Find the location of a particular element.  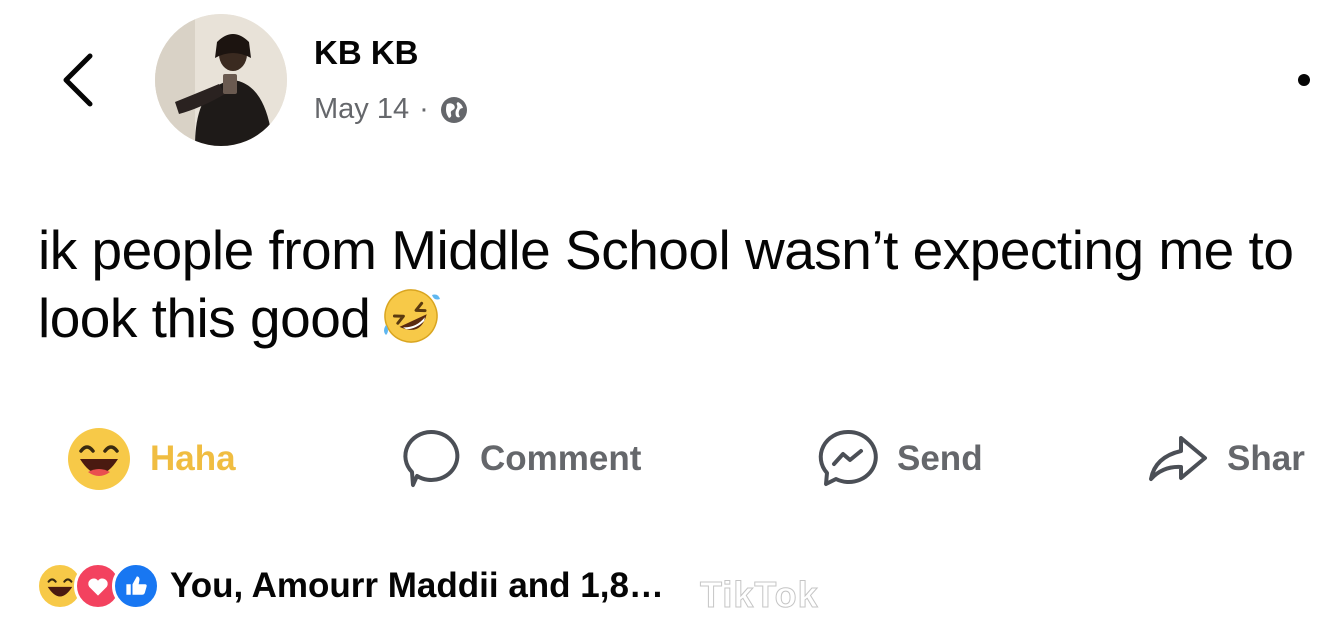

comment-button: Comment is located at coordinates (519, 459).